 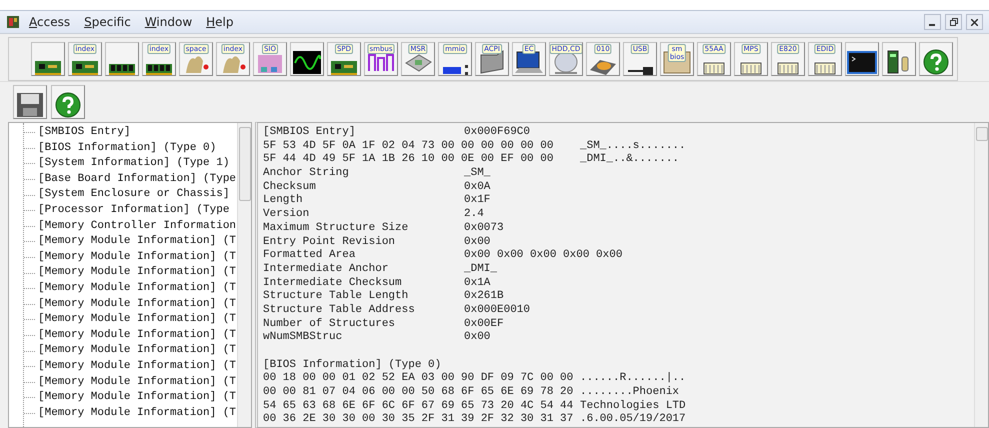 What do you see at coordinates (497, 133) in the screenshot?
I see `field-value: 0x000F69C0` at bounding box center [497, 133].